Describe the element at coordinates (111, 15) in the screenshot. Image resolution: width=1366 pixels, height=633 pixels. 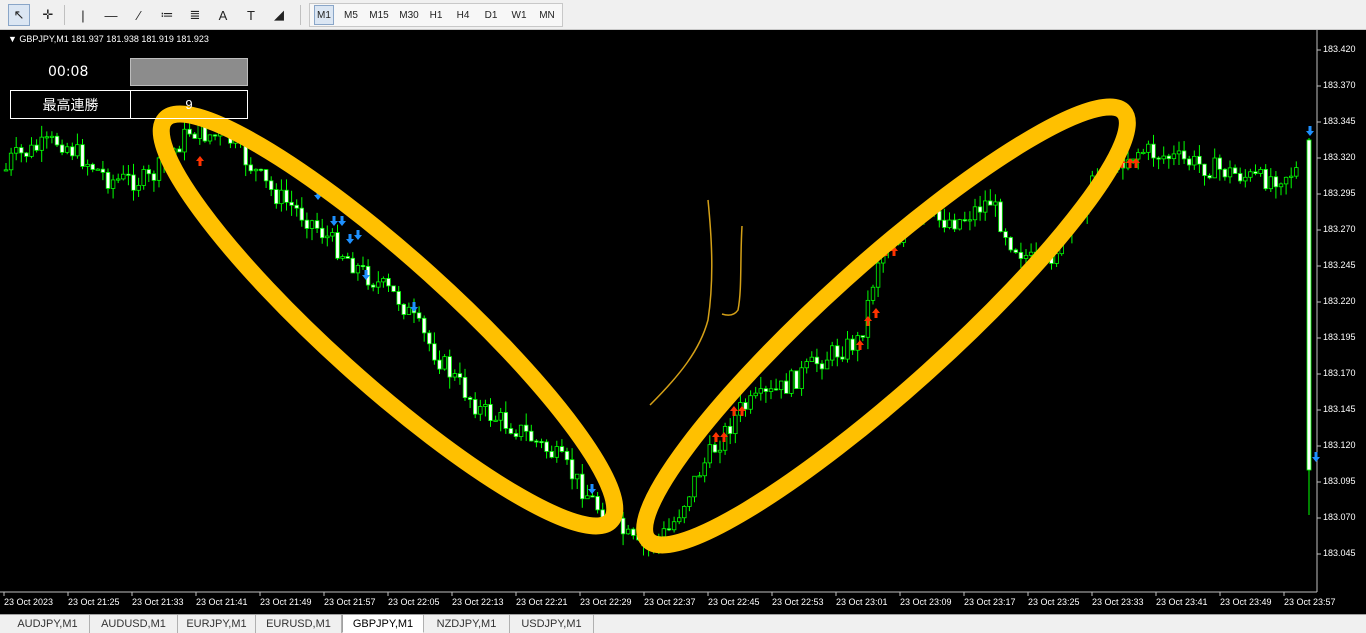
I see `horizontal-line-icon: —` at that location.